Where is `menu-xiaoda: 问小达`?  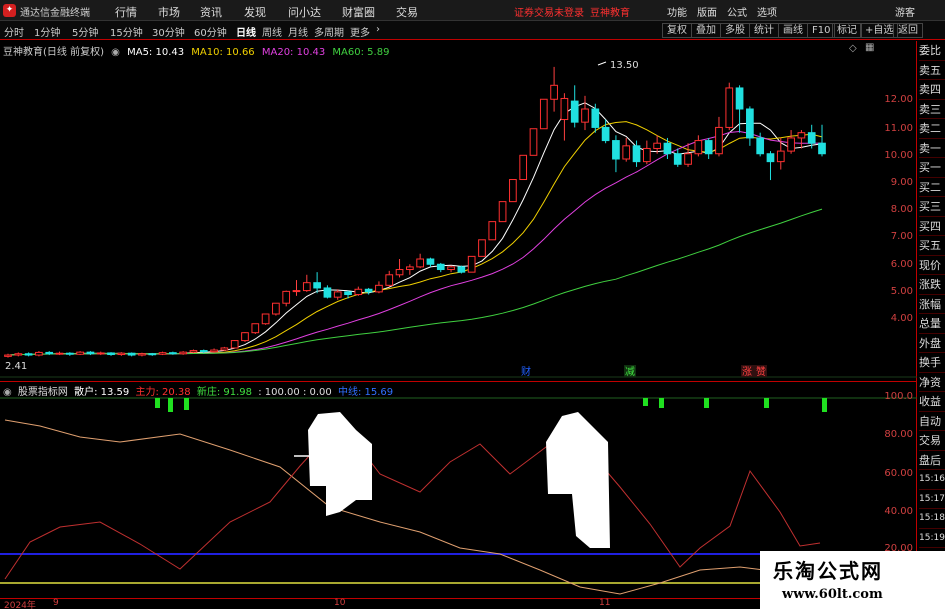 menu-xiaoda: 问小达 is located at coordinates (304, 12).